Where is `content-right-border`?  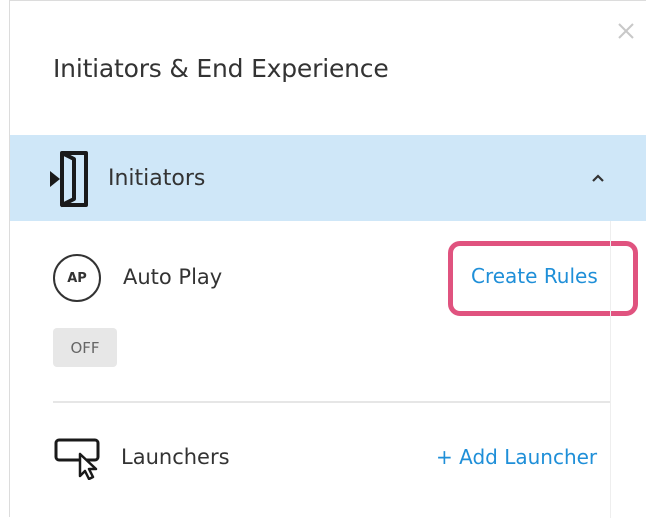
content-right-border is located at coordinates (610, 369).